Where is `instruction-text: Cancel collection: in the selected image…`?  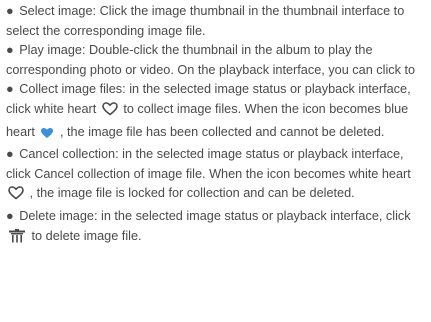 instruction-text: Cancel collection: in the selected image… is located at coordinates (208, 164).